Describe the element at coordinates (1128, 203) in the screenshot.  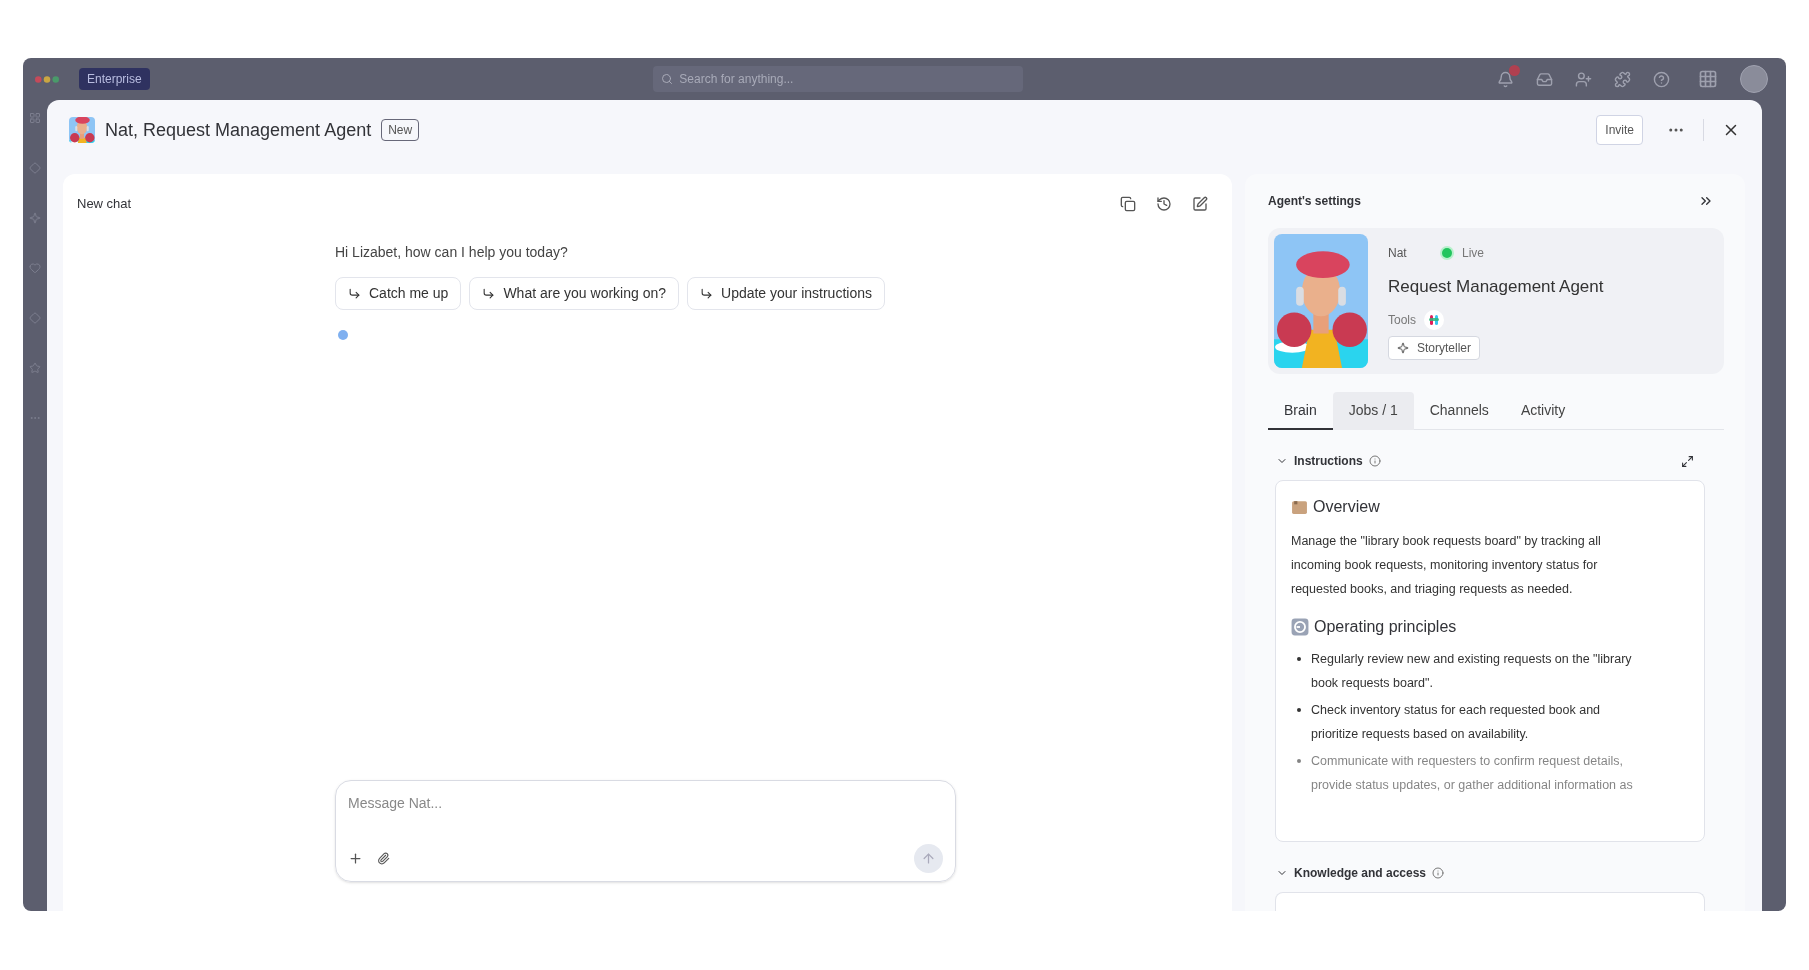
I see `copy-icon` at that location.